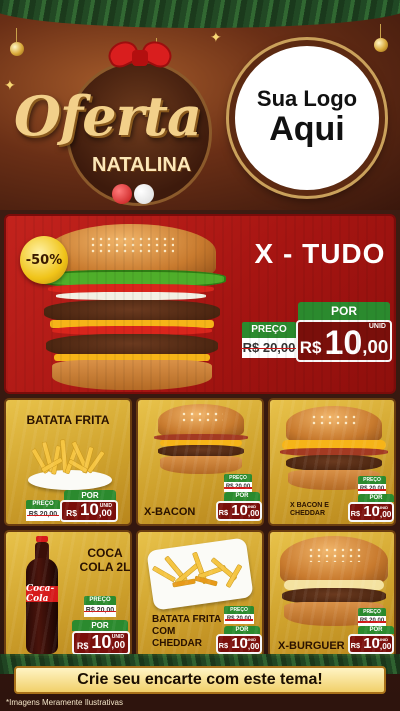  What do you see at coordinates (64, 702) in the screenshot?
I see `disclaimer-note: *Imagens Meramente Ilustrativas` at bounding box center [64, 702].